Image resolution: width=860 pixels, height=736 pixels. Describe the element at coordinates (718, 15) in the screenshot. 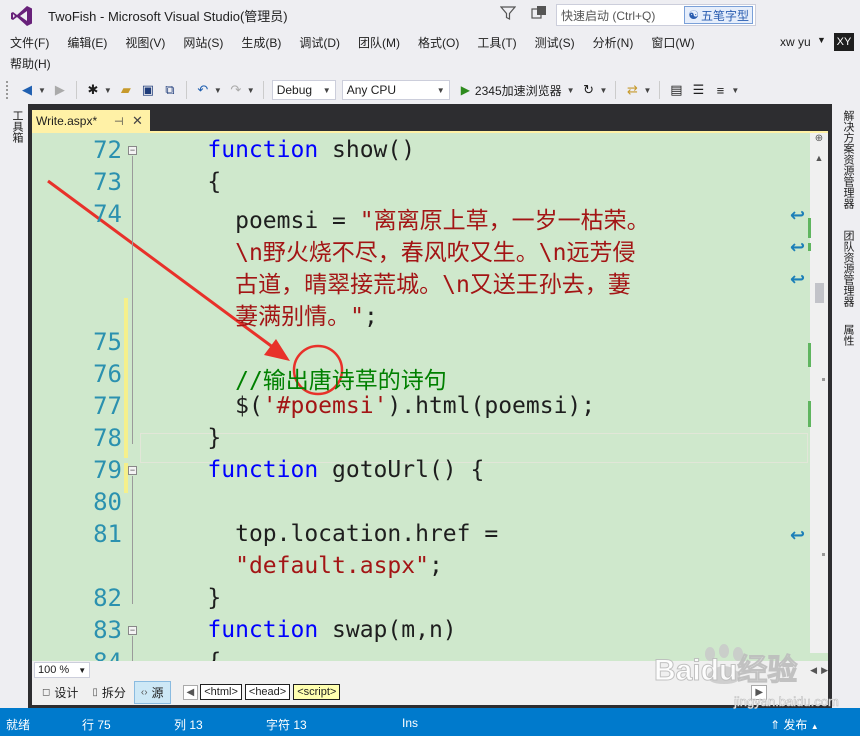

I see `ime-status-badge: ☯ 五笔字型` at that location.